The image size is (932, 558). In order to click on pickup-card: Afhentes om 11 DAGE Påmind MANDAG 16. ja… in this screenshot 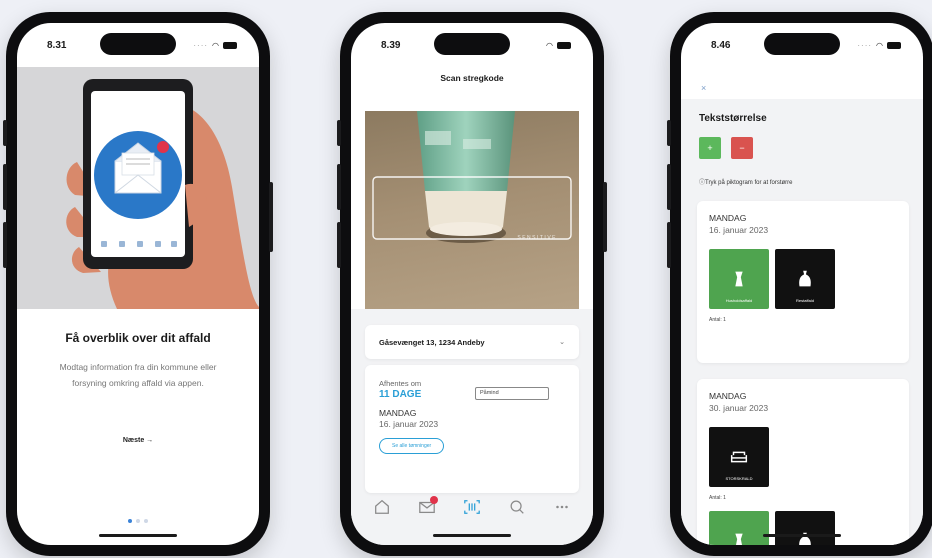, I will do `click(472, 429)`.